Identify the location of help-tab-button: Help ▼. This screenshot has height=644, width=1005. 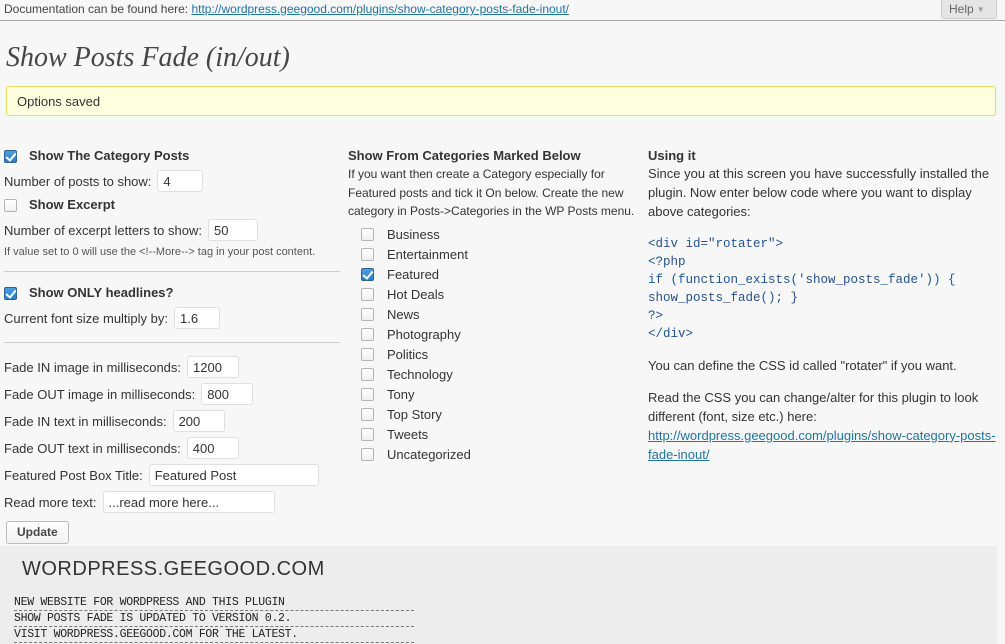
(969, 9).